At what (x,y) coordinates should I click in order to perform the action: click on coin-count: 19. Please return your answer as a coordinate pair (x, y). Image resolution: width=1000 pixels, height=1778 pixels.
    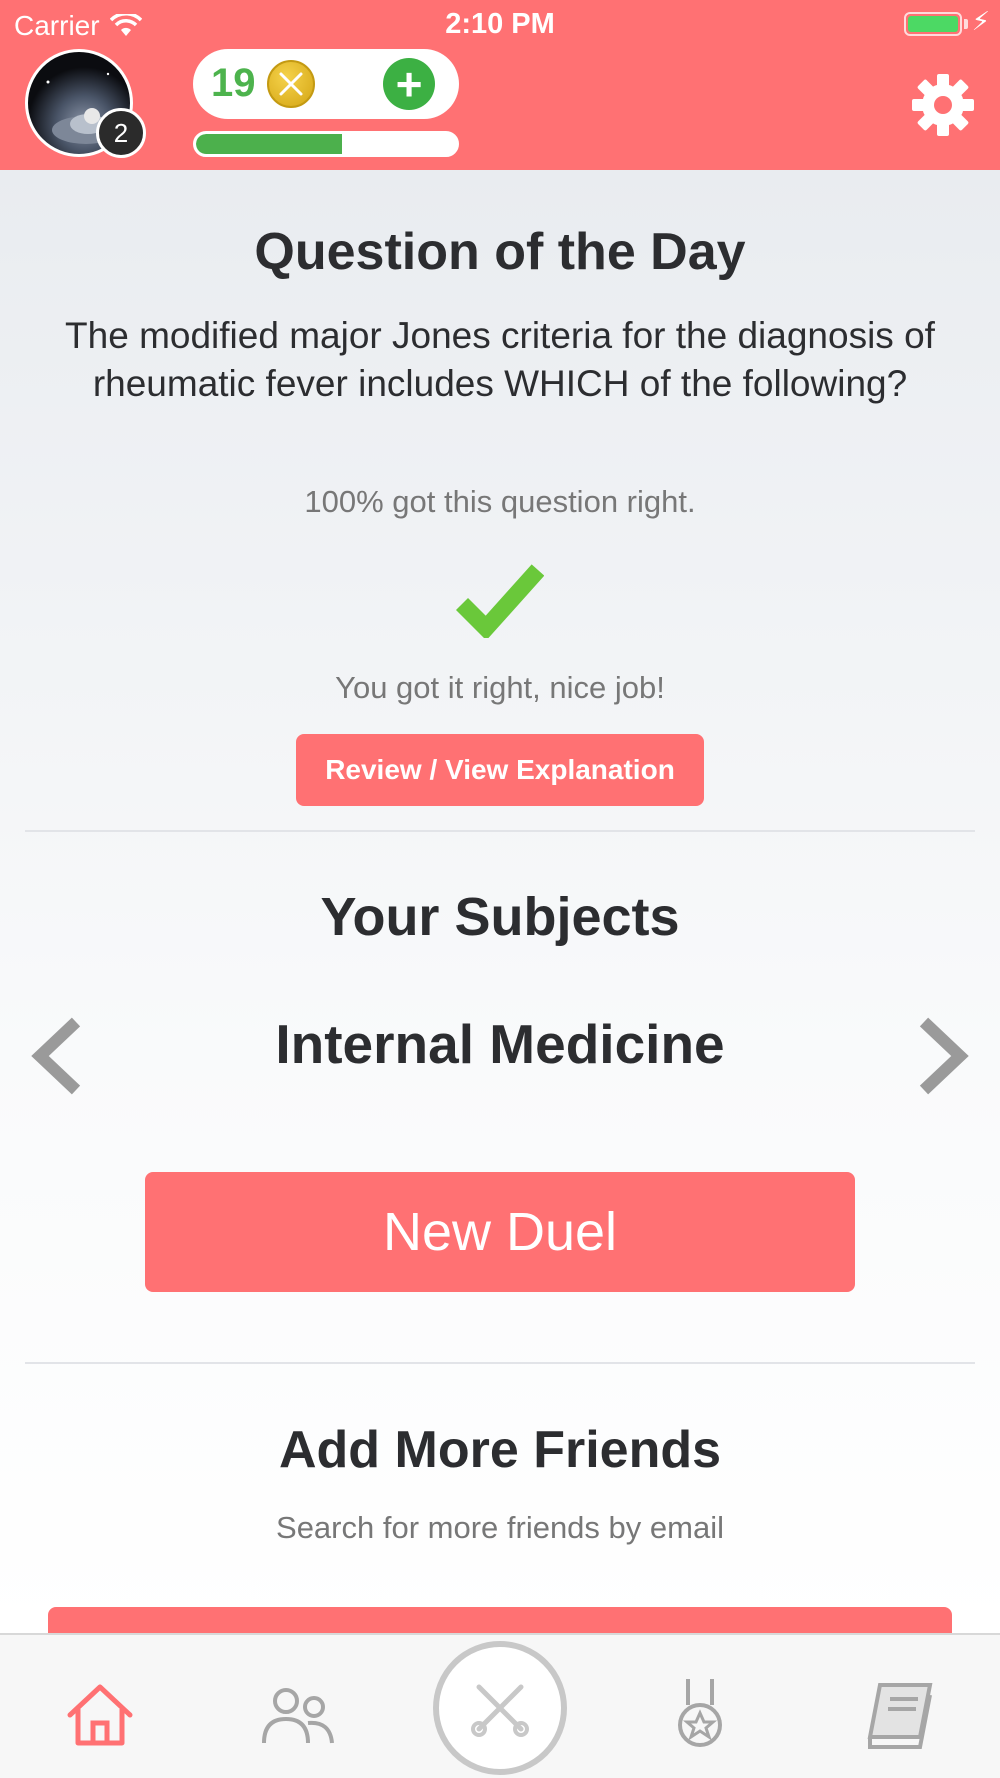
    Looking at the image, I should click on (233, 83).